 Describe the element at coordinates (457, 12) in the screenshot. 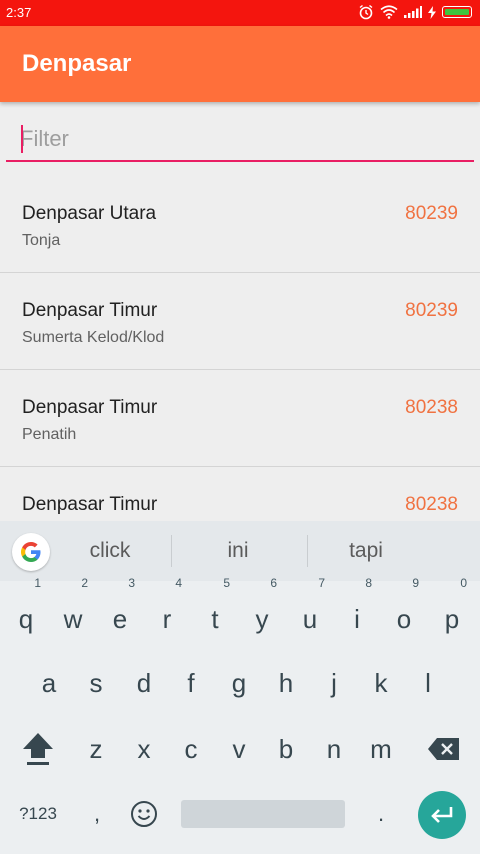

I see `battery-icon` at that location.